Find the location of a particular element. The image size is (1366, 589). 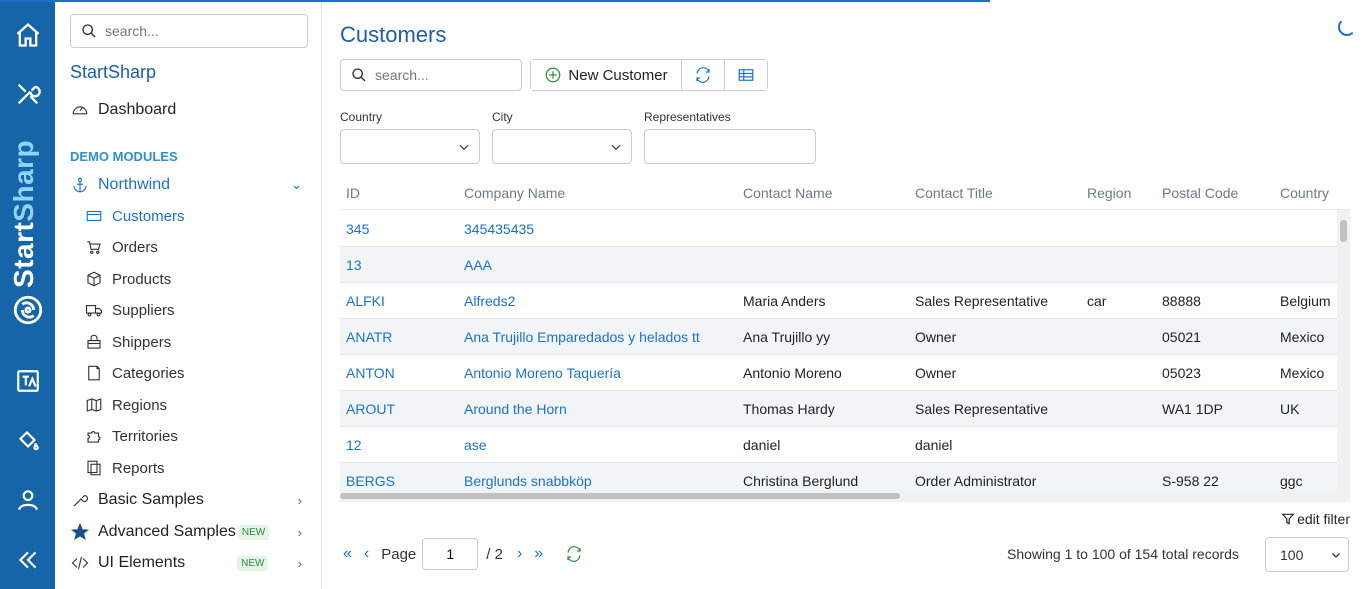

cell-country: UK is located at coordinates (1290, 409).